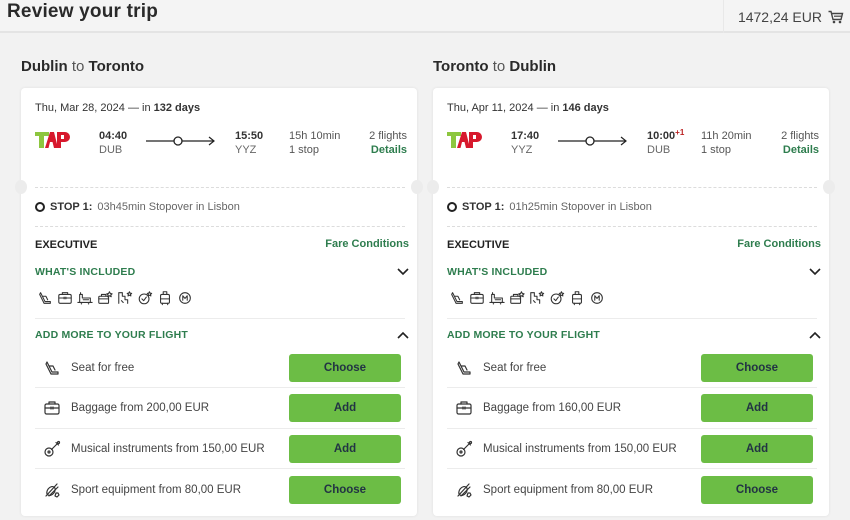 This screenshot has height=520, width=850. What do you see at coordinates (125, 297) in the screenshot?
I see `fast-track-icon` at bounding box center [125, 297].